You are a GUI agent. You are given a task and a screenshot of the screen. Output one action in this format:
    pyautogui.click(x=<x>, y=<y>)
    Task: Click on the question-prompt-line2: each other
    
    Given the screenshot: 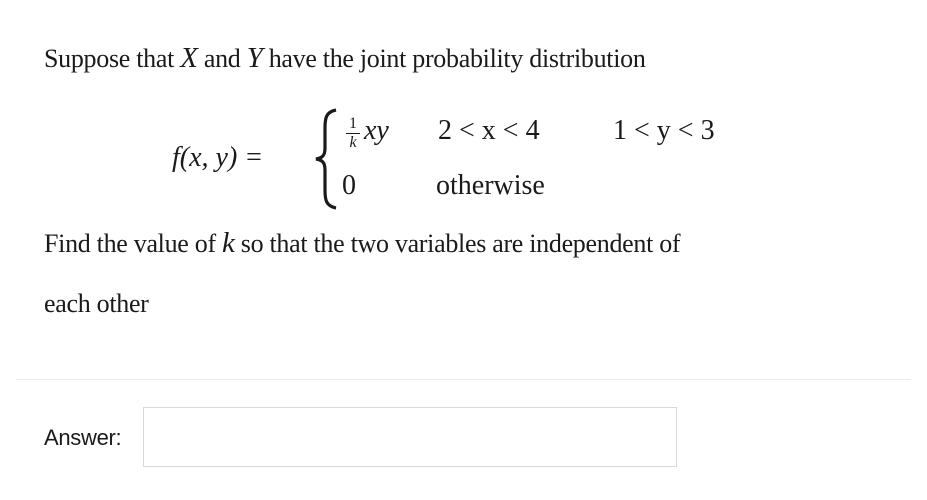 What is the action you would take?
    pyautogui.click(x=96, y=304)
    